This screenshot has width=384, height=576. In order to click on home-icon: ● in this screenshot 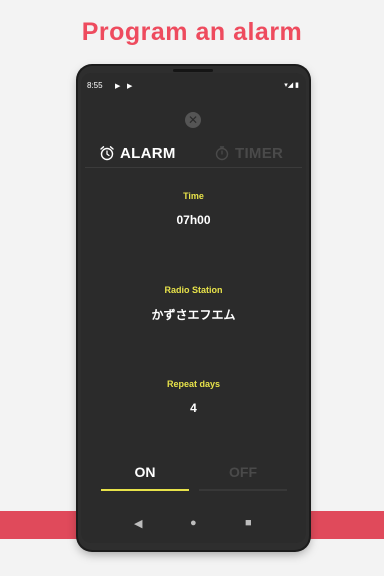, I will do `click(193, 523)`.